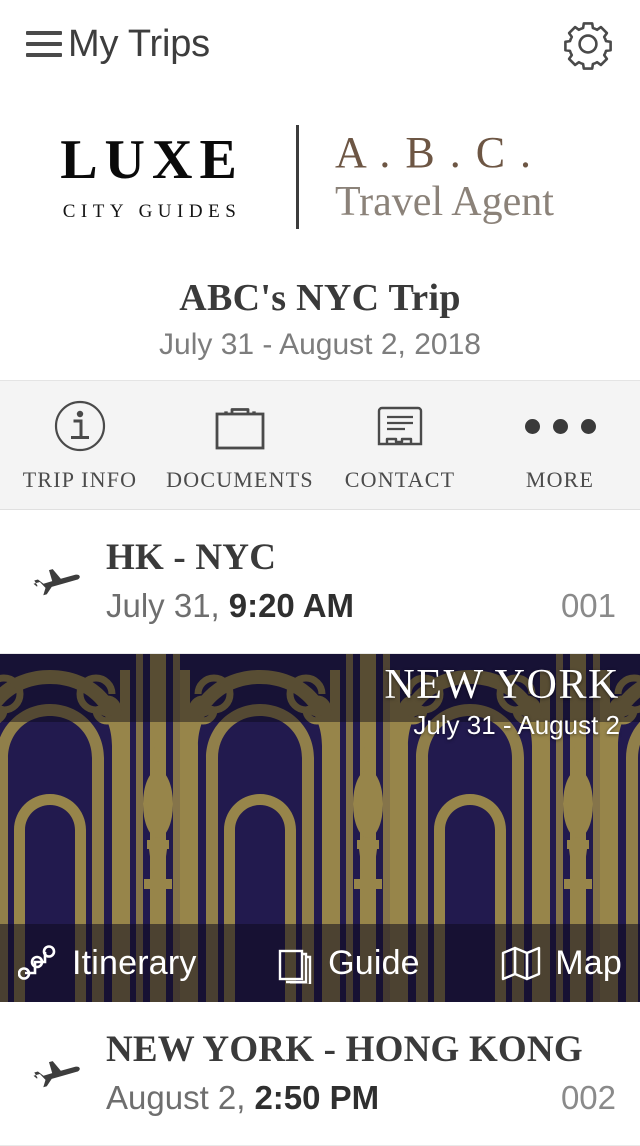  Describe the element at coordinates (344, 1049) in the screenshot. I see `flight-route: NEW YORK - HONG KONG` at that location.